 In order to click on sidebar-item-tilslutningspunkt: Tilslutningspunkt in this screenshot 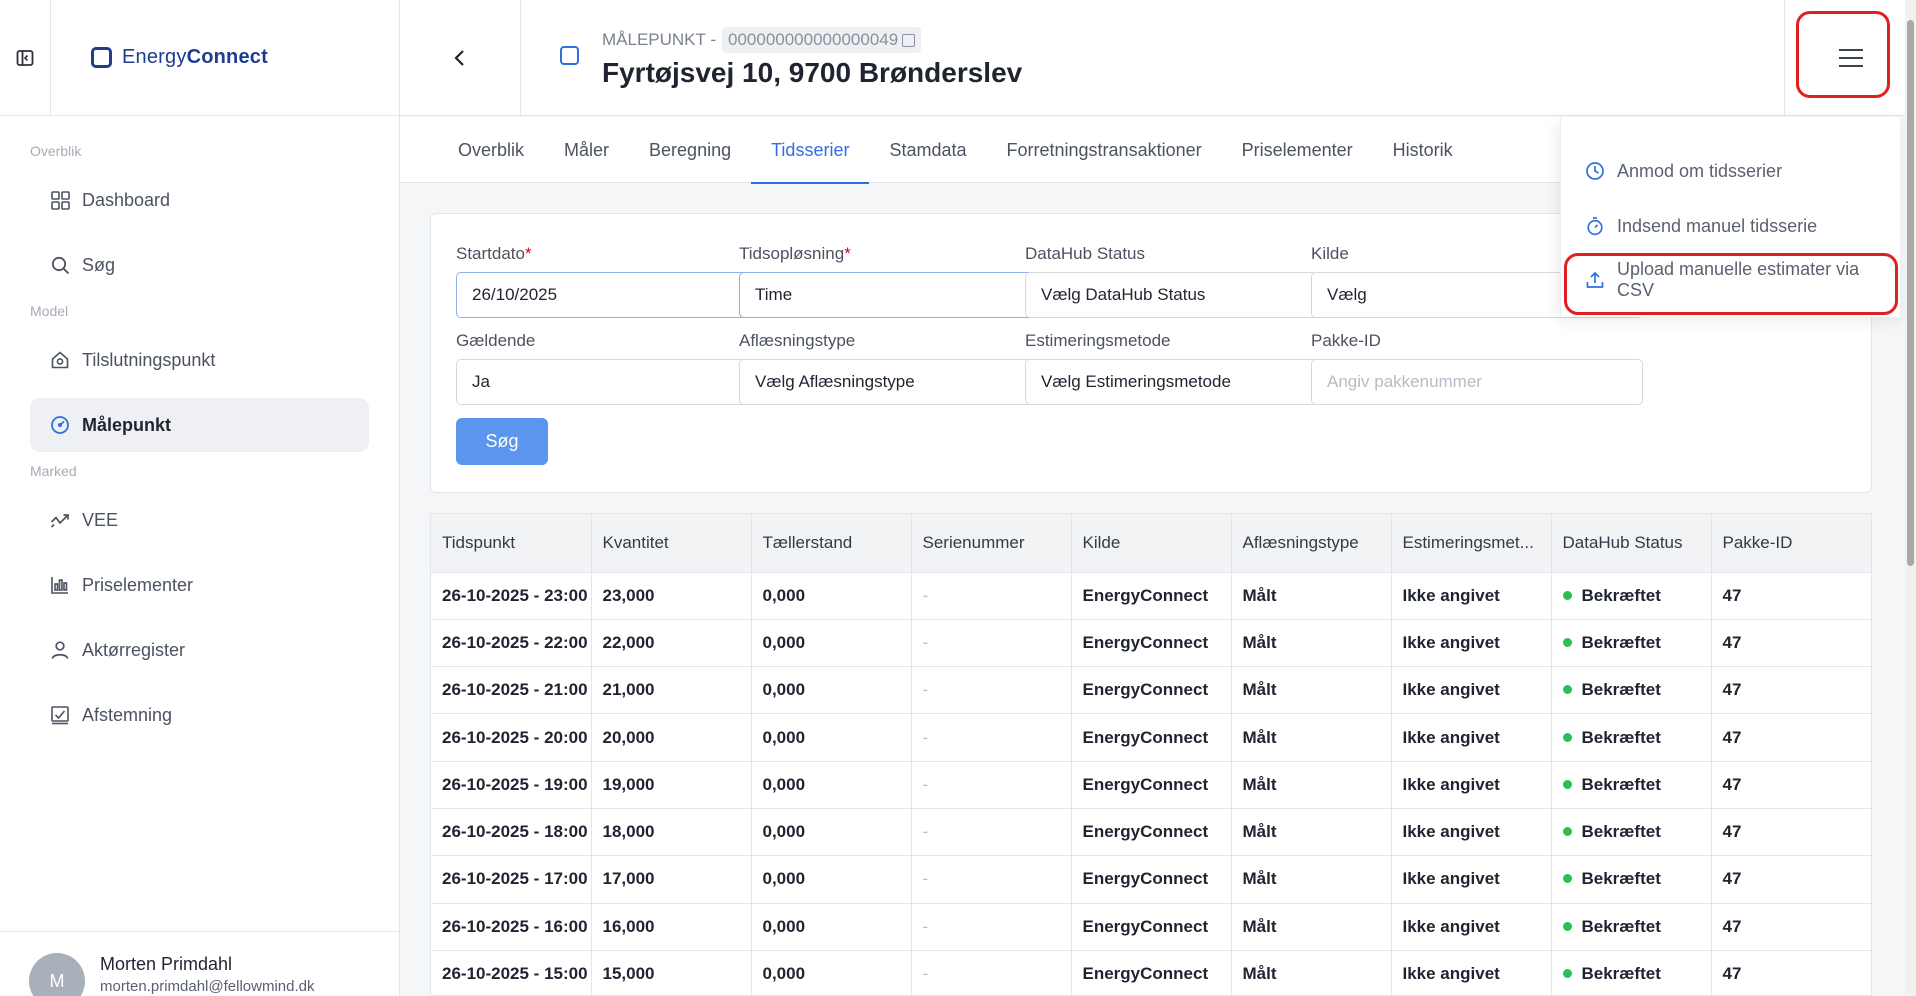, I will do `click(199, 360)`.